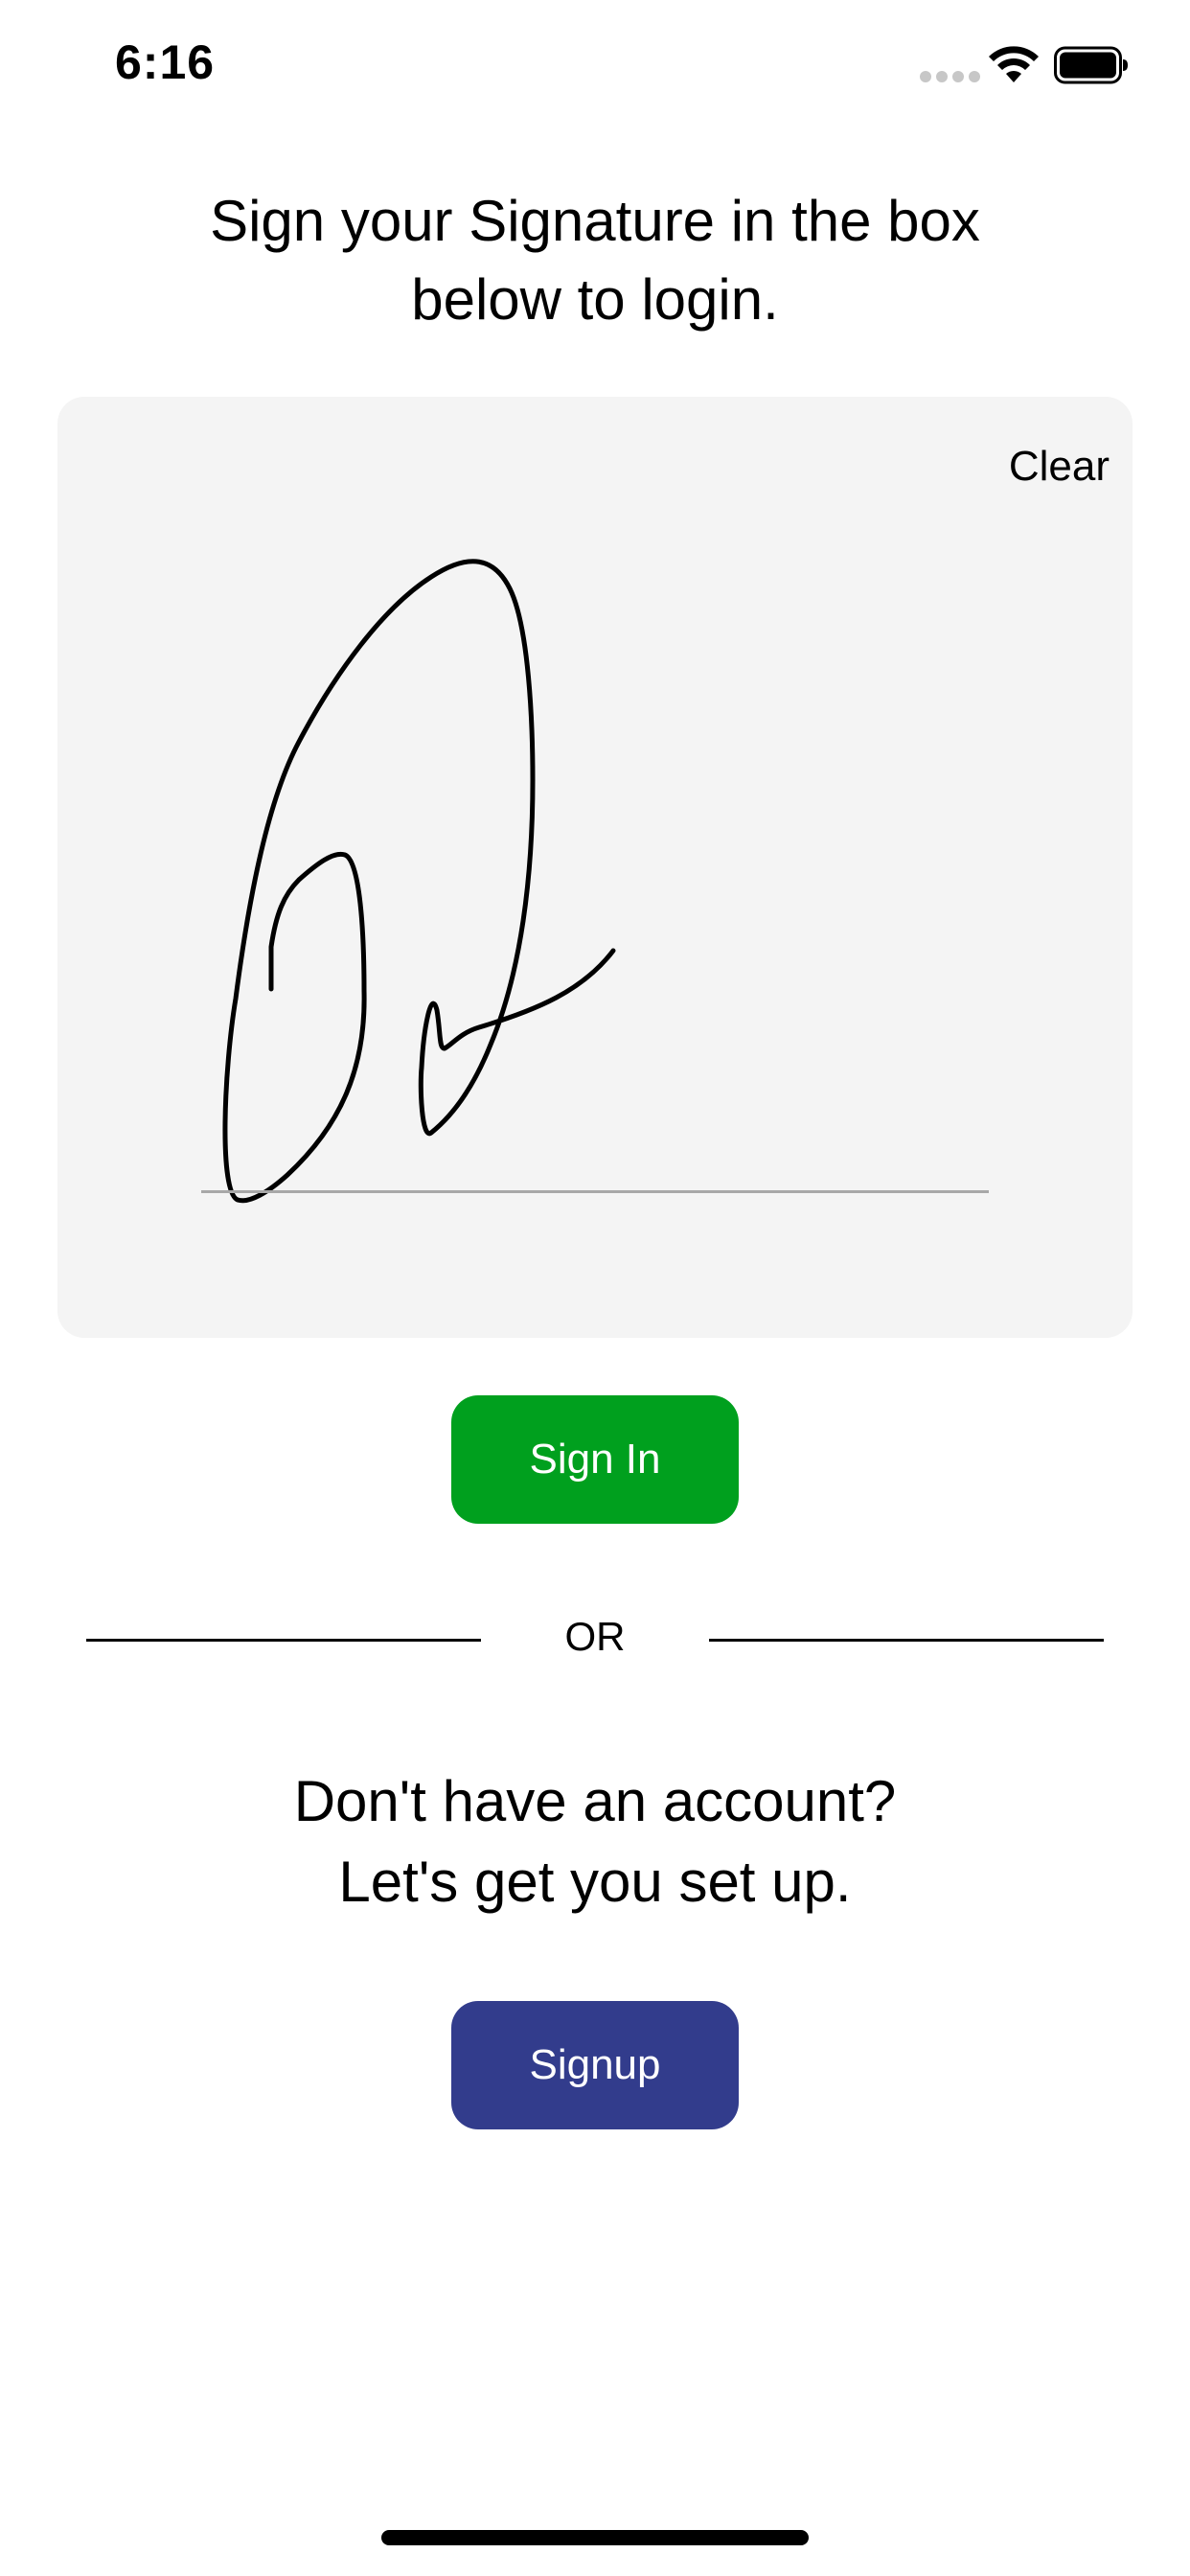  What do you see at coordinates (1091, 65) in the screenshot?
I see `battery-icon` at bounding box center [1091, 65].